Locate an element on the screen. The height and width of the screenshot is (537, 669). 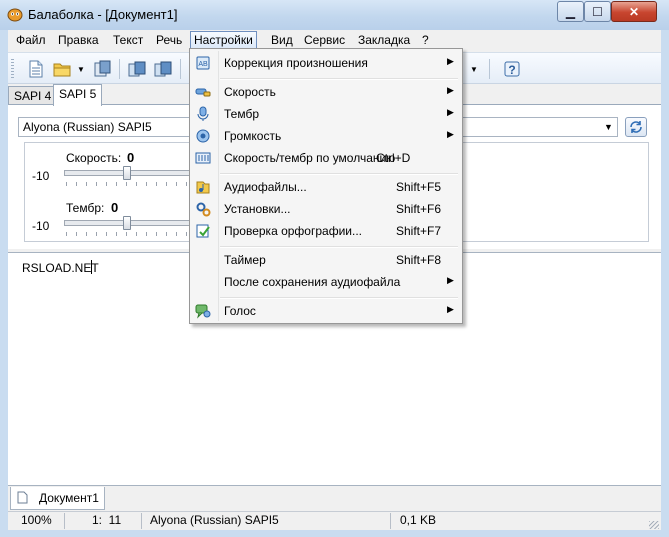
toolbar-grip is located at coordinates (12, 69).